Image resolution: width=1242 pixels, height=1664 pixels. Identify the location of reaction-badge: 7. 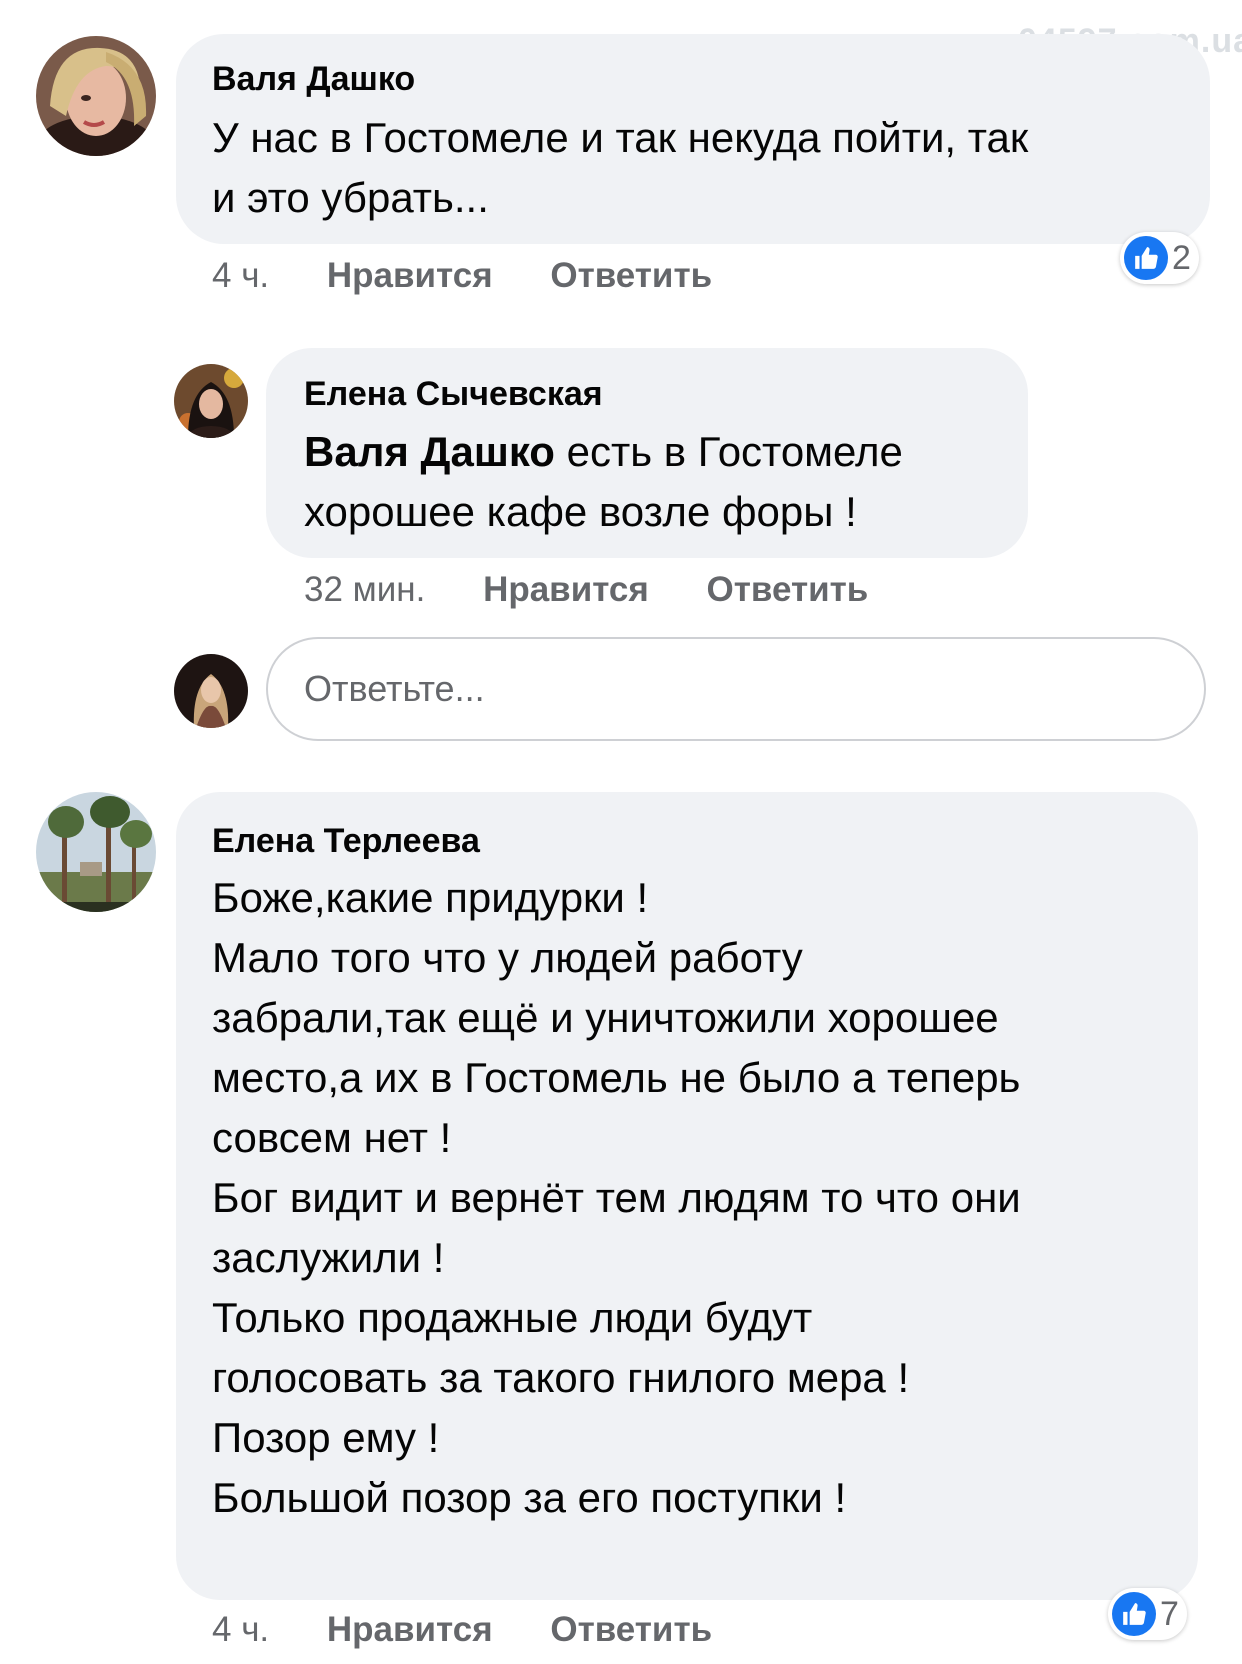
(1147, 1614).